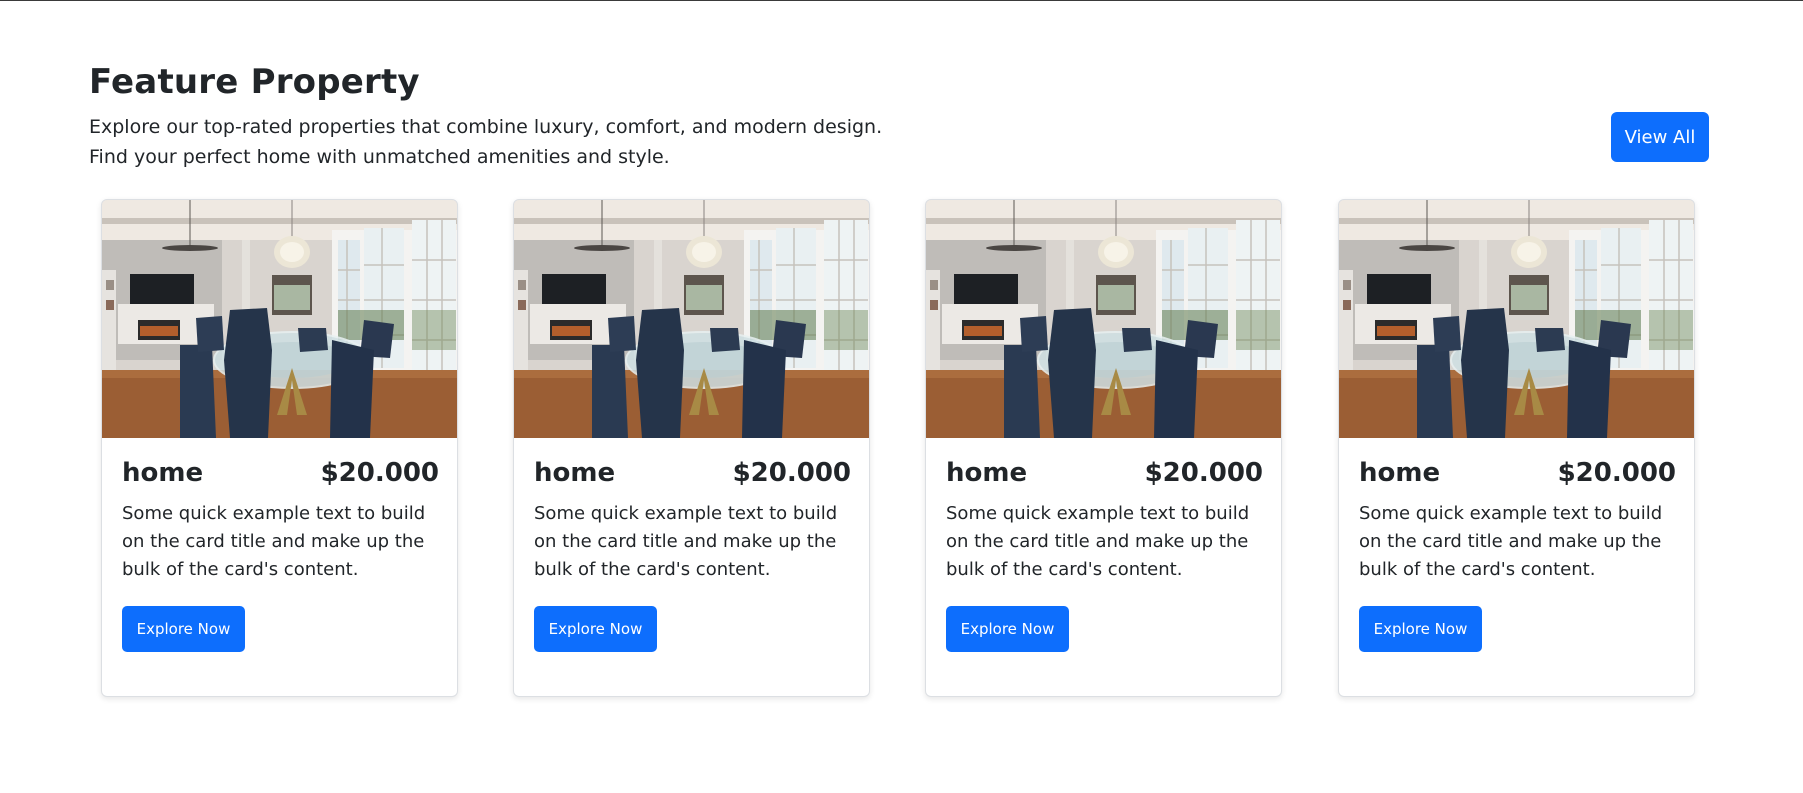  I want to click on view-all-button: View All, so click(1660, 137).